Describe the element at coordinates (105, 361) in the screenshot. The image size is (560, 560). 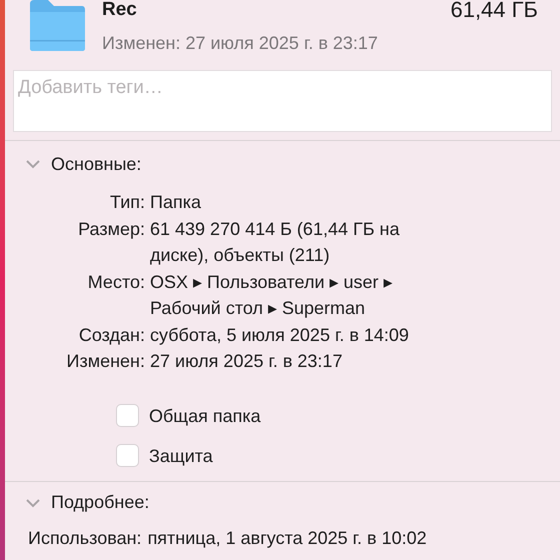
I see `field-label: Изменен:` at that location.